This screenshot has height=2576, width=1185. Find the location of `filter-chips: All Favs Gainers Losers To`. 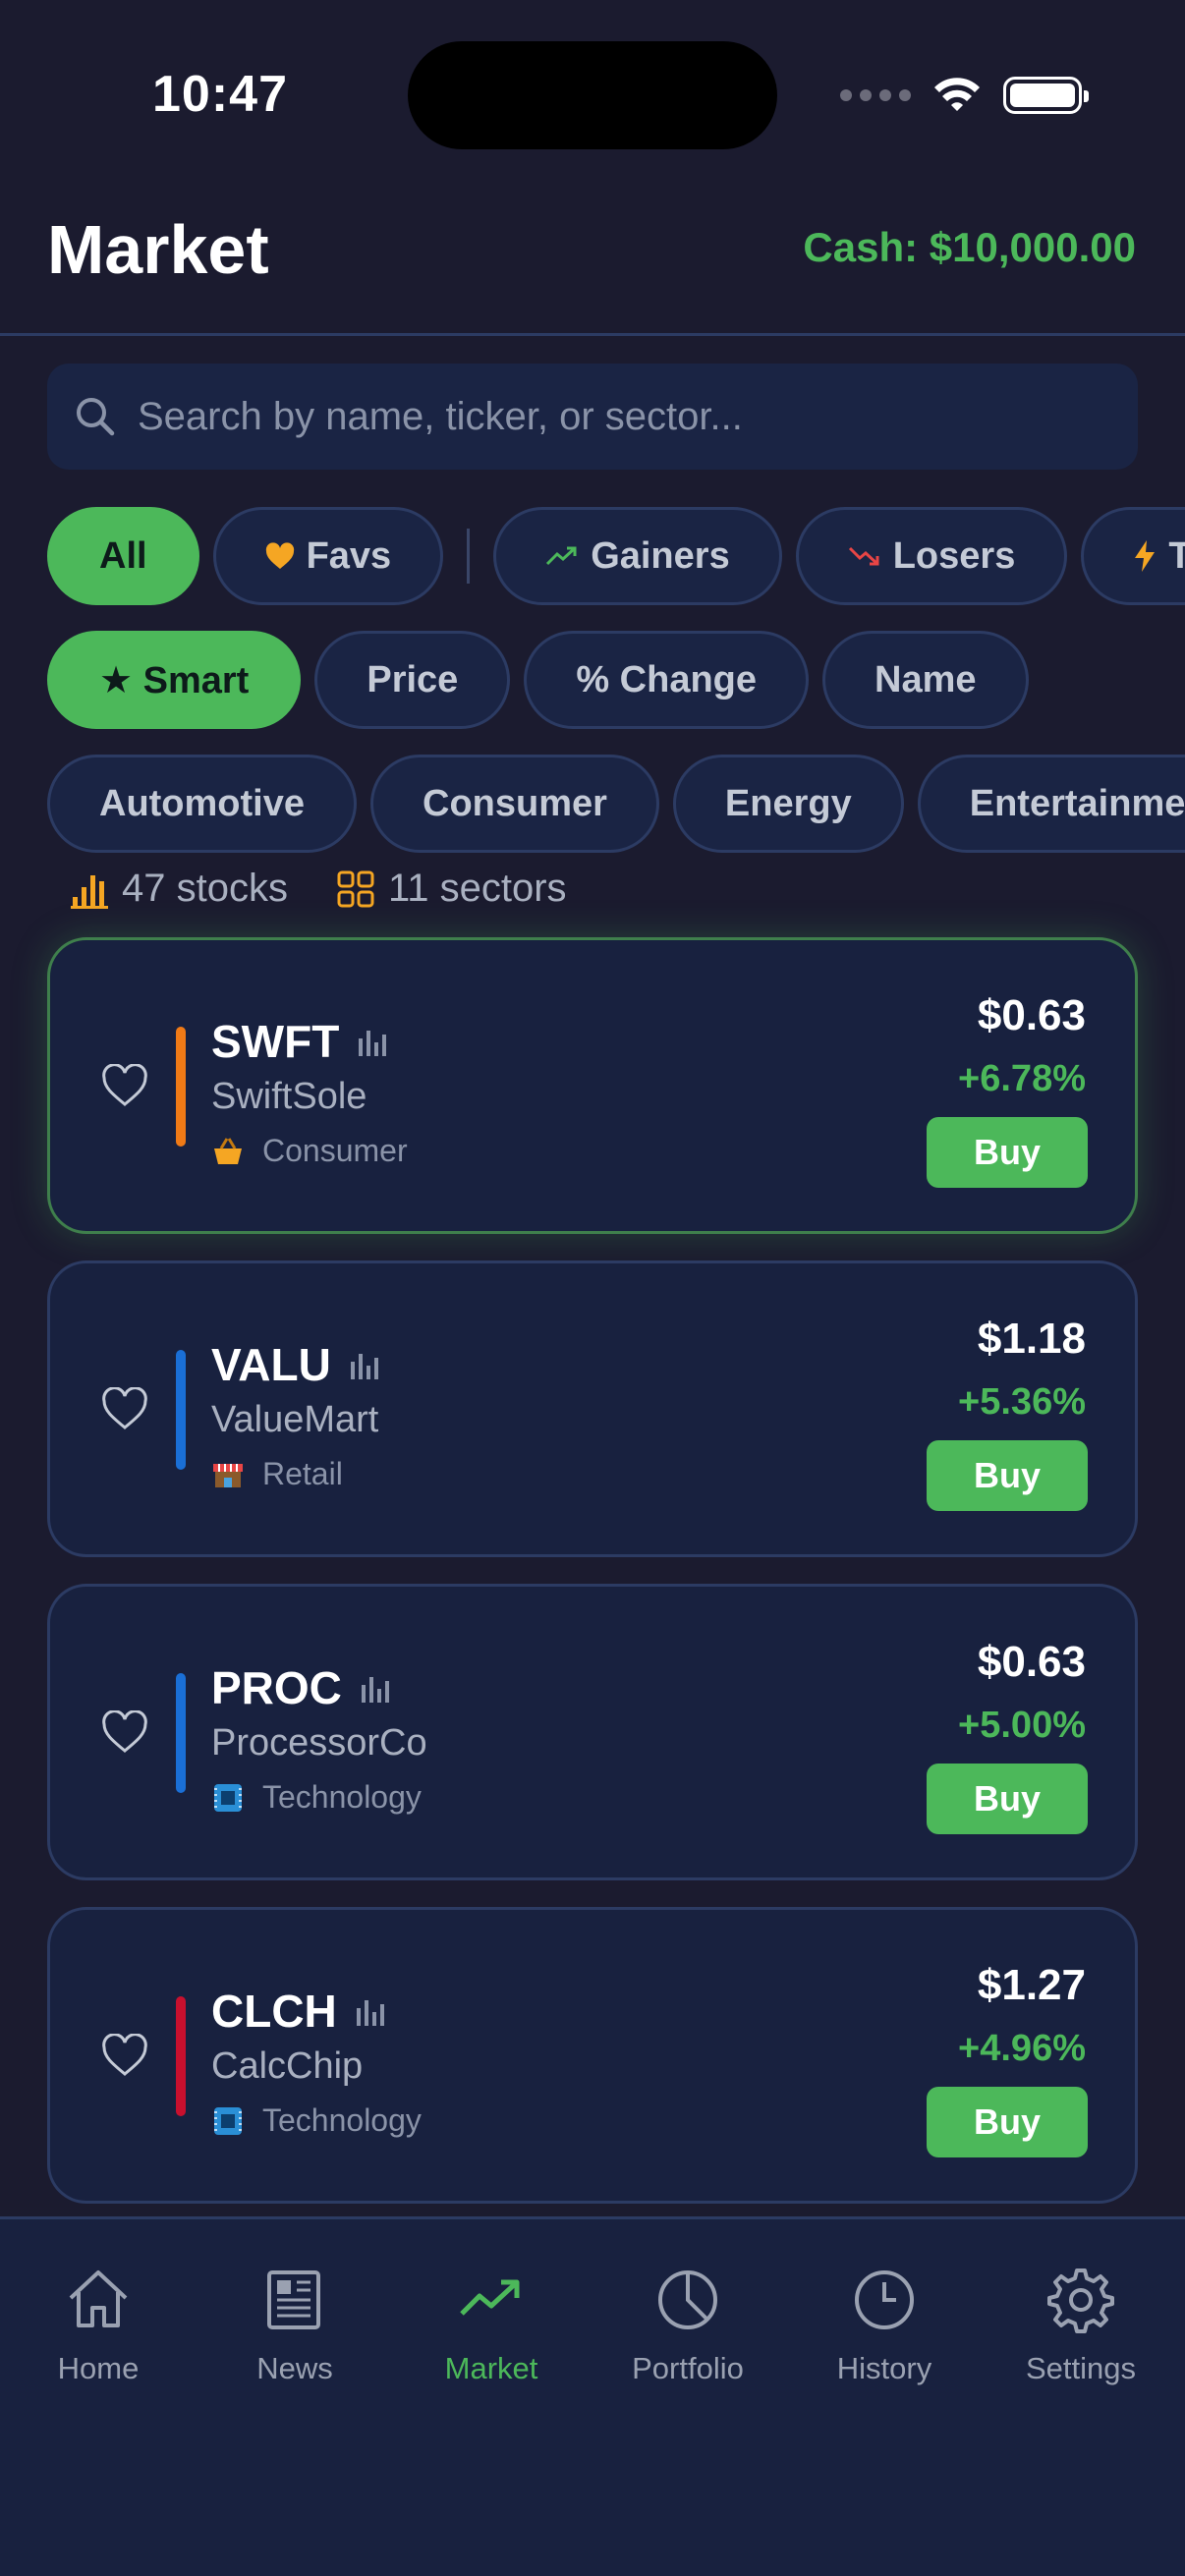

filter-chips: All Favs Gainers Losers To is located at coordinates (592, 561).